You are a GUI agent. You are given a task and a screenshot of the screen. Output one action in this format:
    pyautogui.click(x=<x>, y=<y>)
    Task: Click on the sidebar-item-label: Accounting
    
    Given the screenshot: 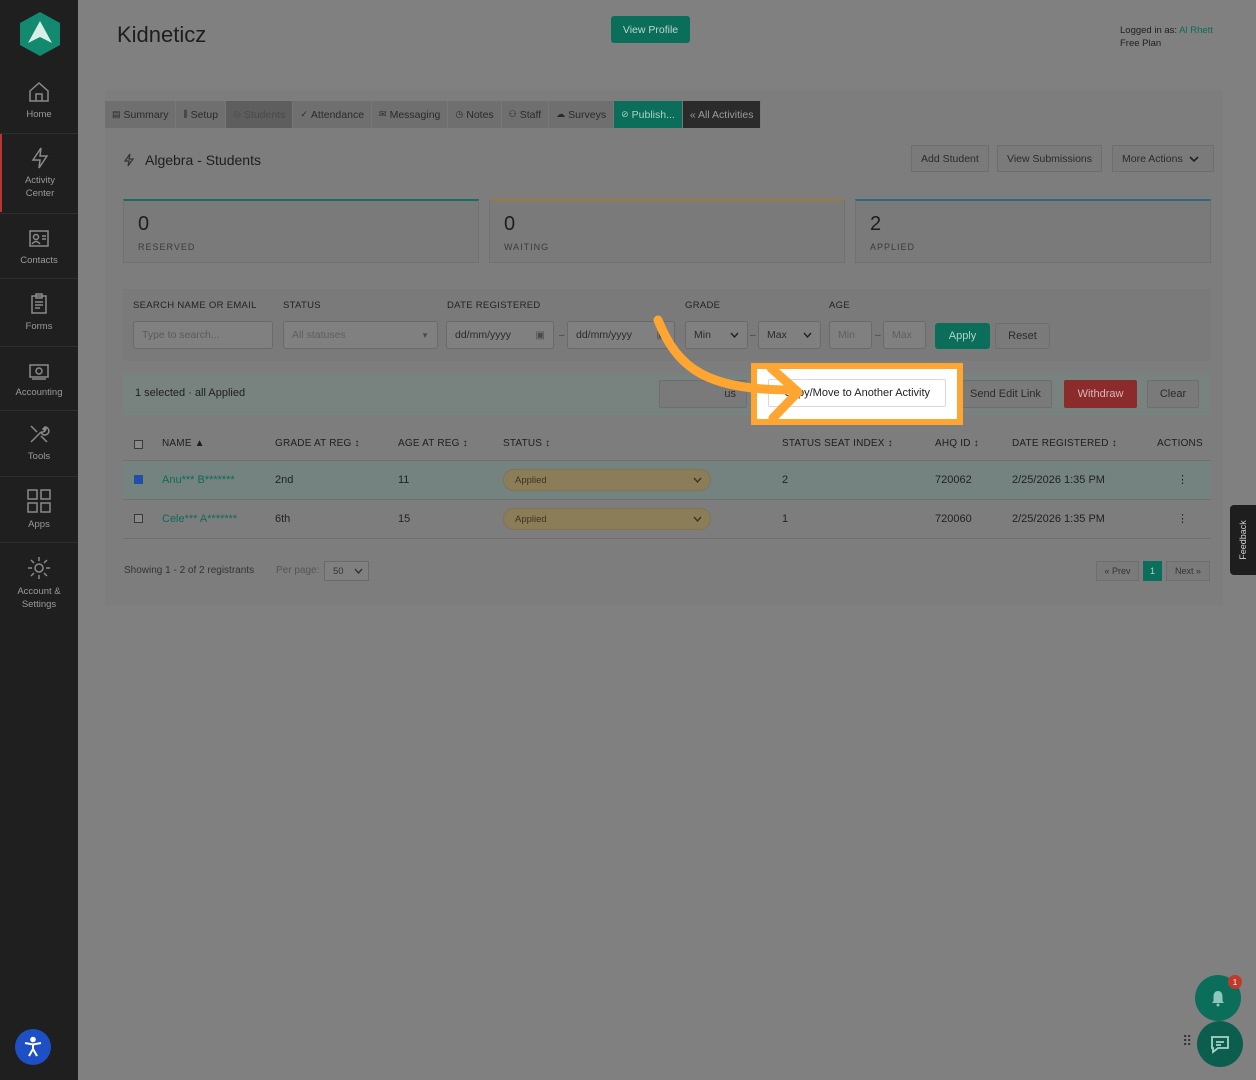 What is the action you would take?
    pyautogui.click(x=39, y=392)
    